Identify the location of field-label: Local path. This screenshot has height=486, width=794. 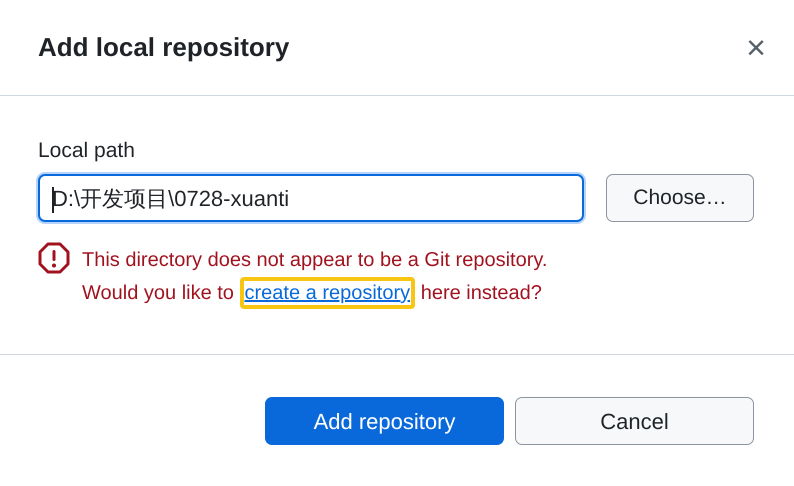
(87, 151).